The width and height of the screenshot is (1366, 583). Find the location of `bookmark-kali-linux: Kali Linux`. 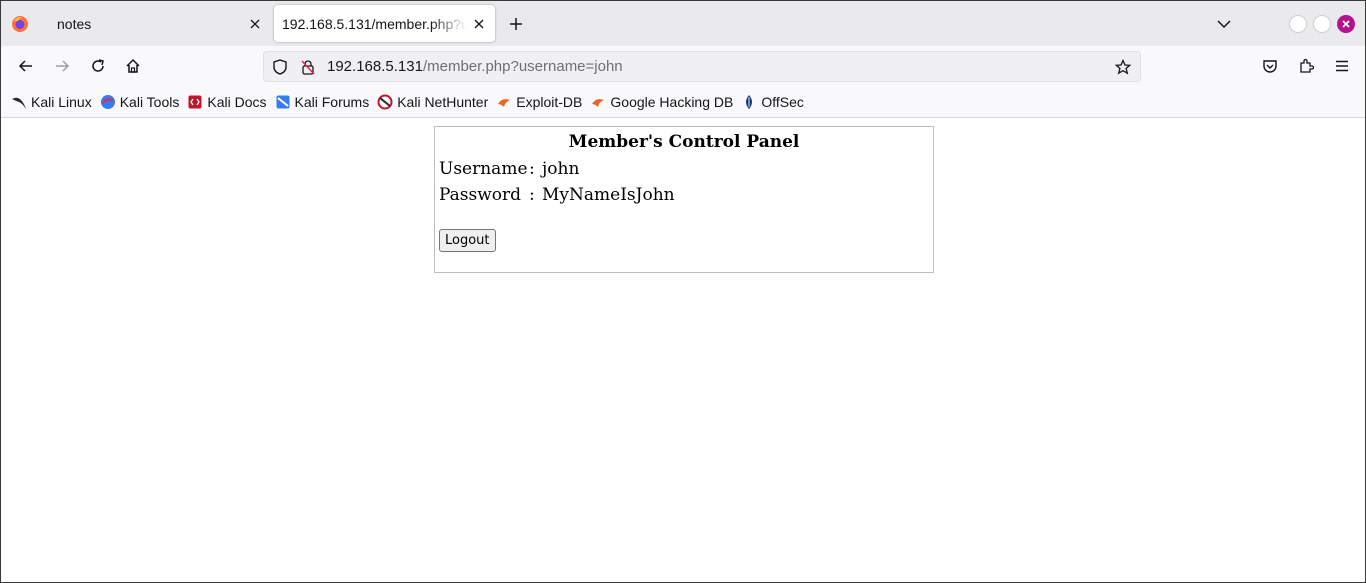

bookmark-kali-linux: Kali Linux is located at coordinates (51, 102).